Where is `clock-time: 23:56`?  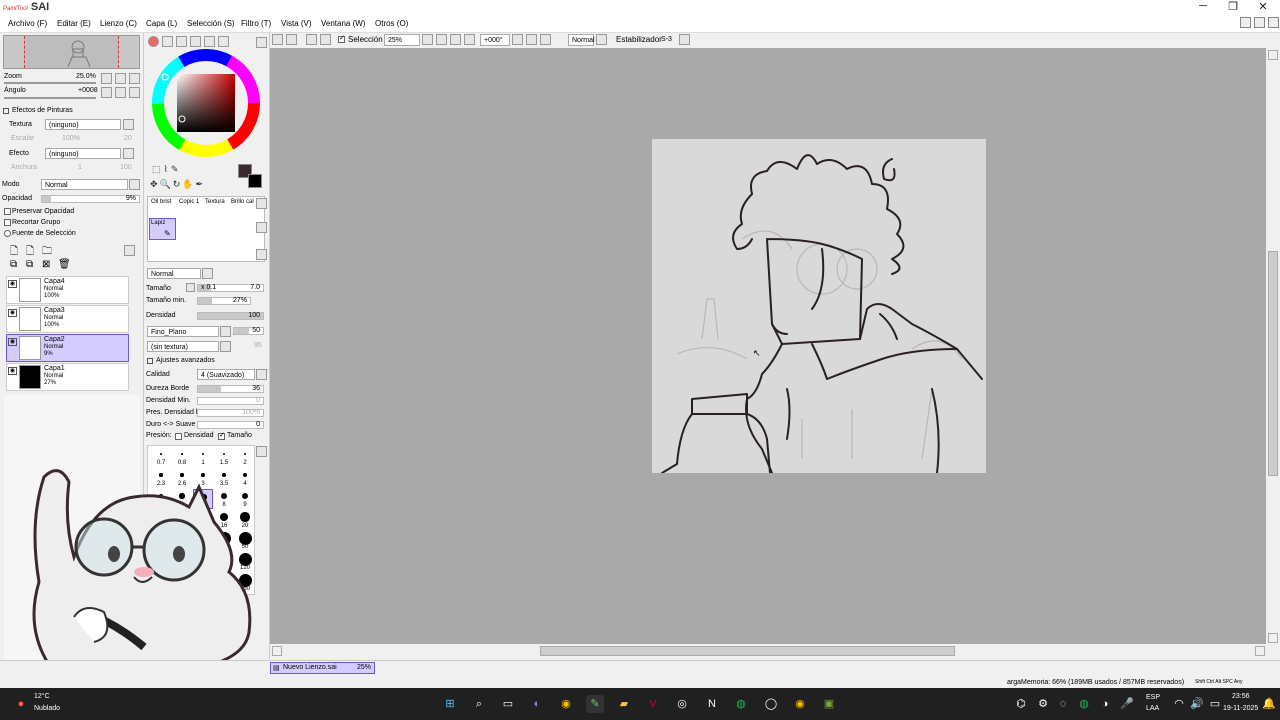 clock-time: 23:56 is located at coordinates (1241, 696).